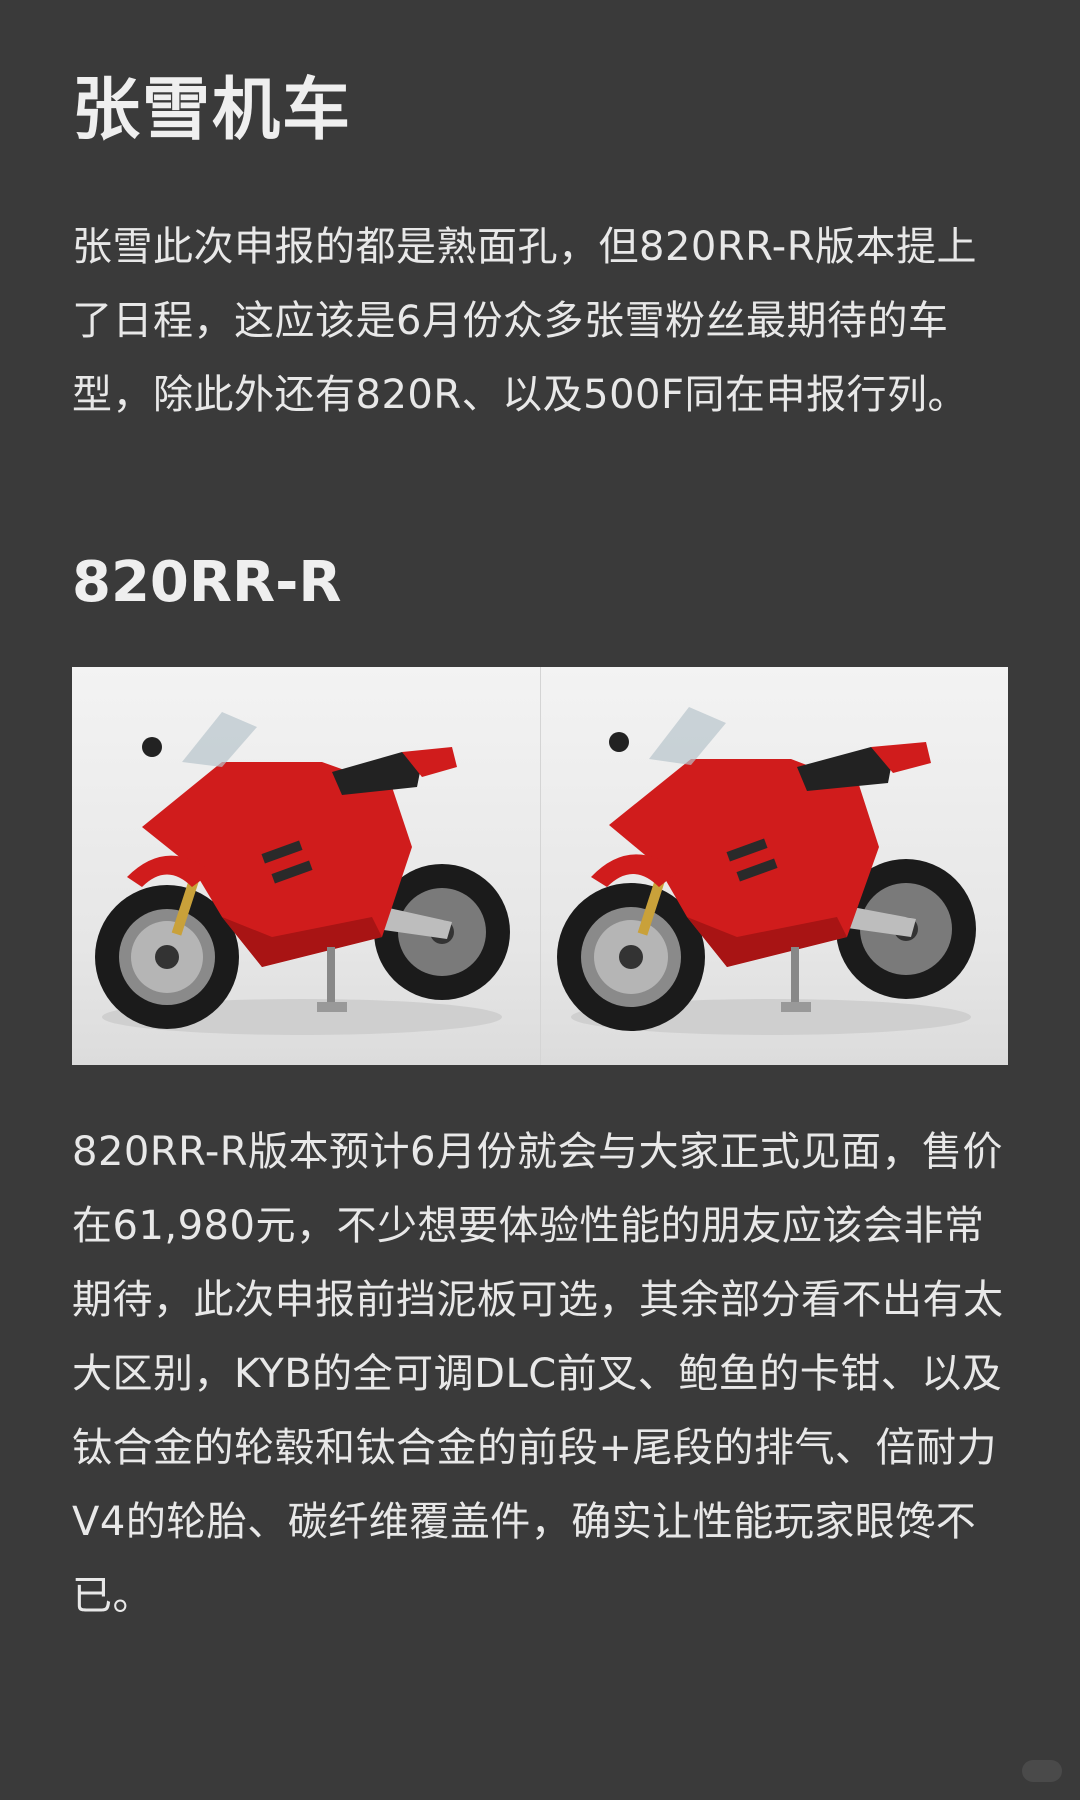  I want to click on section-title: 820RR-R, so click(207, 582).